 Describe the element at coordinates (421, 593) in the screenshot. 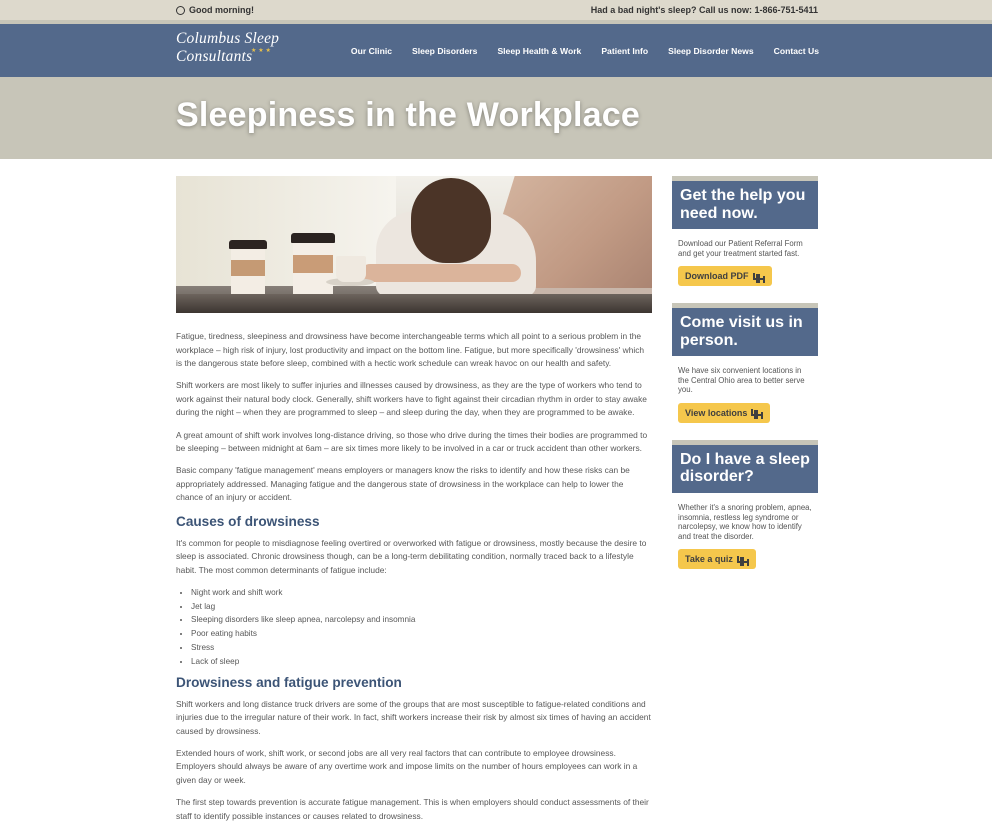

I see `list-item: Night work and shift work` at that location.